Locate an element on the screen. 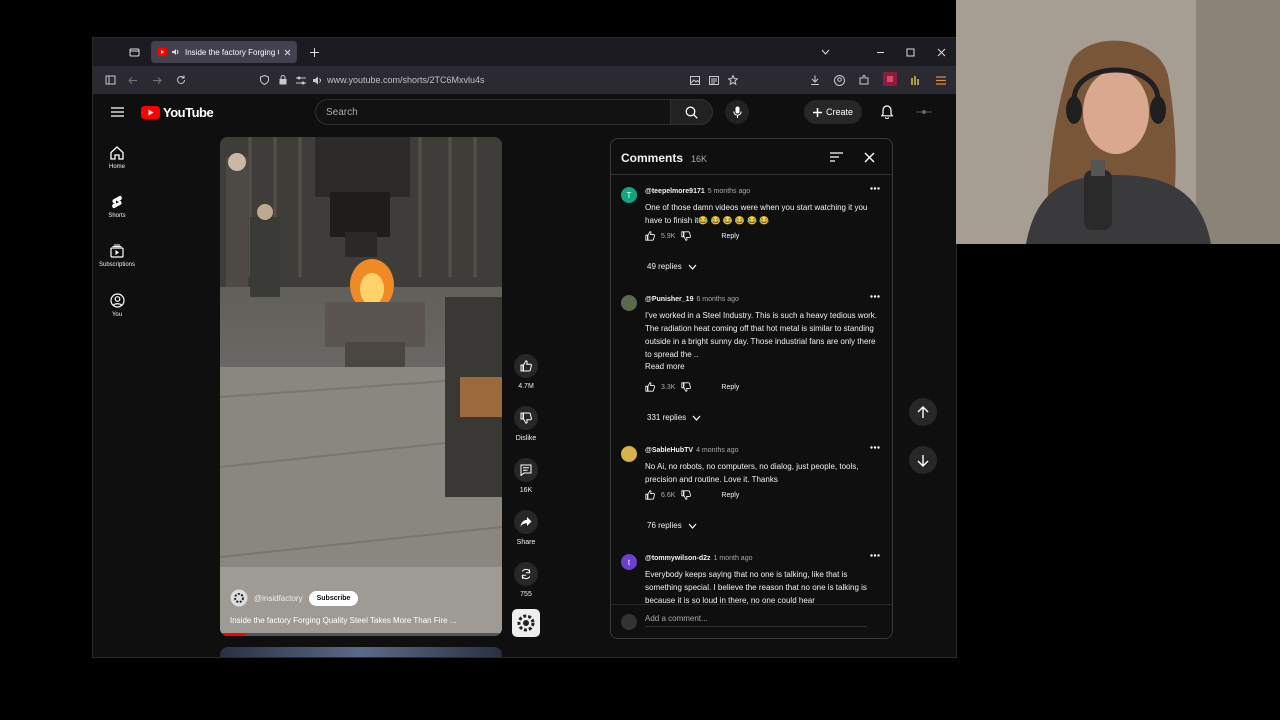  reload-icon is located at coordinates (181, 80).